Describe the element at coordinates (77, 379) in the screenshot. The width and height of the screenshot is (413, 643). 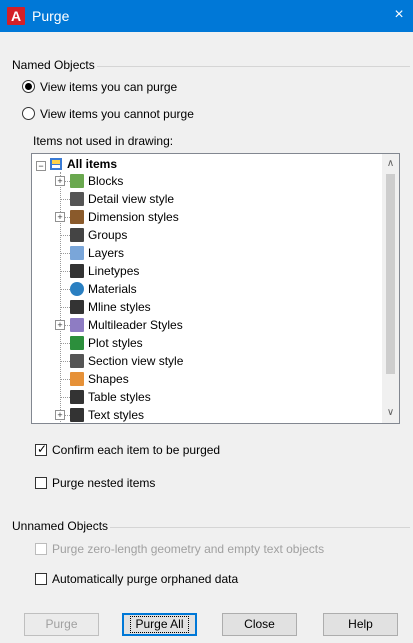
I see `shapes-icon` at that location.